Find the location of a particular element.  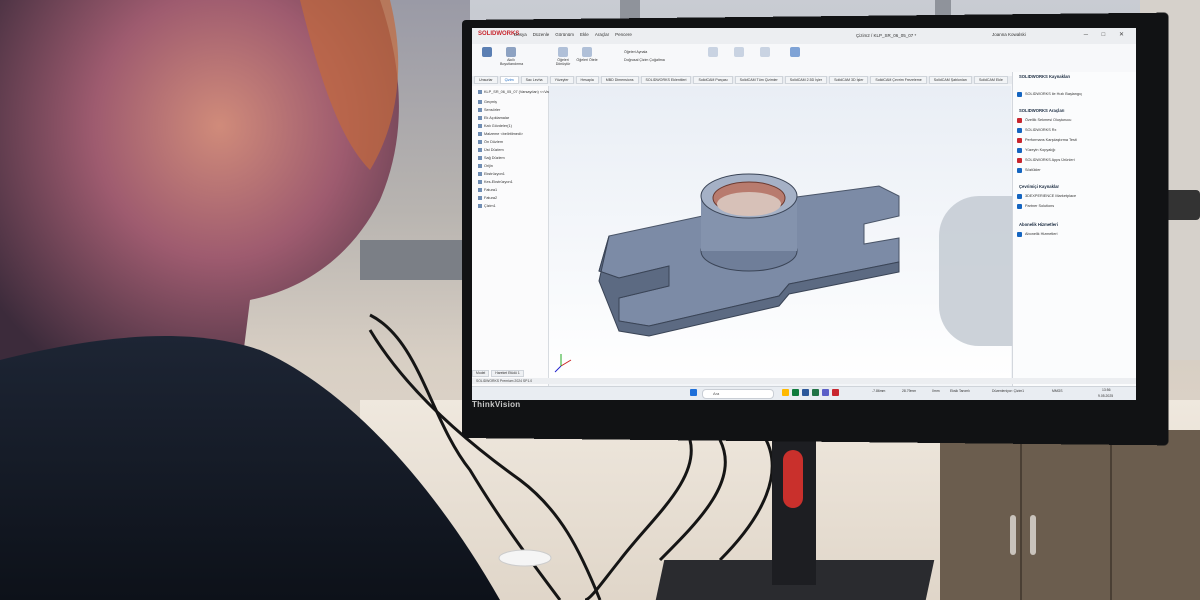

solidworks-icon is located at coordinates (835, 392).